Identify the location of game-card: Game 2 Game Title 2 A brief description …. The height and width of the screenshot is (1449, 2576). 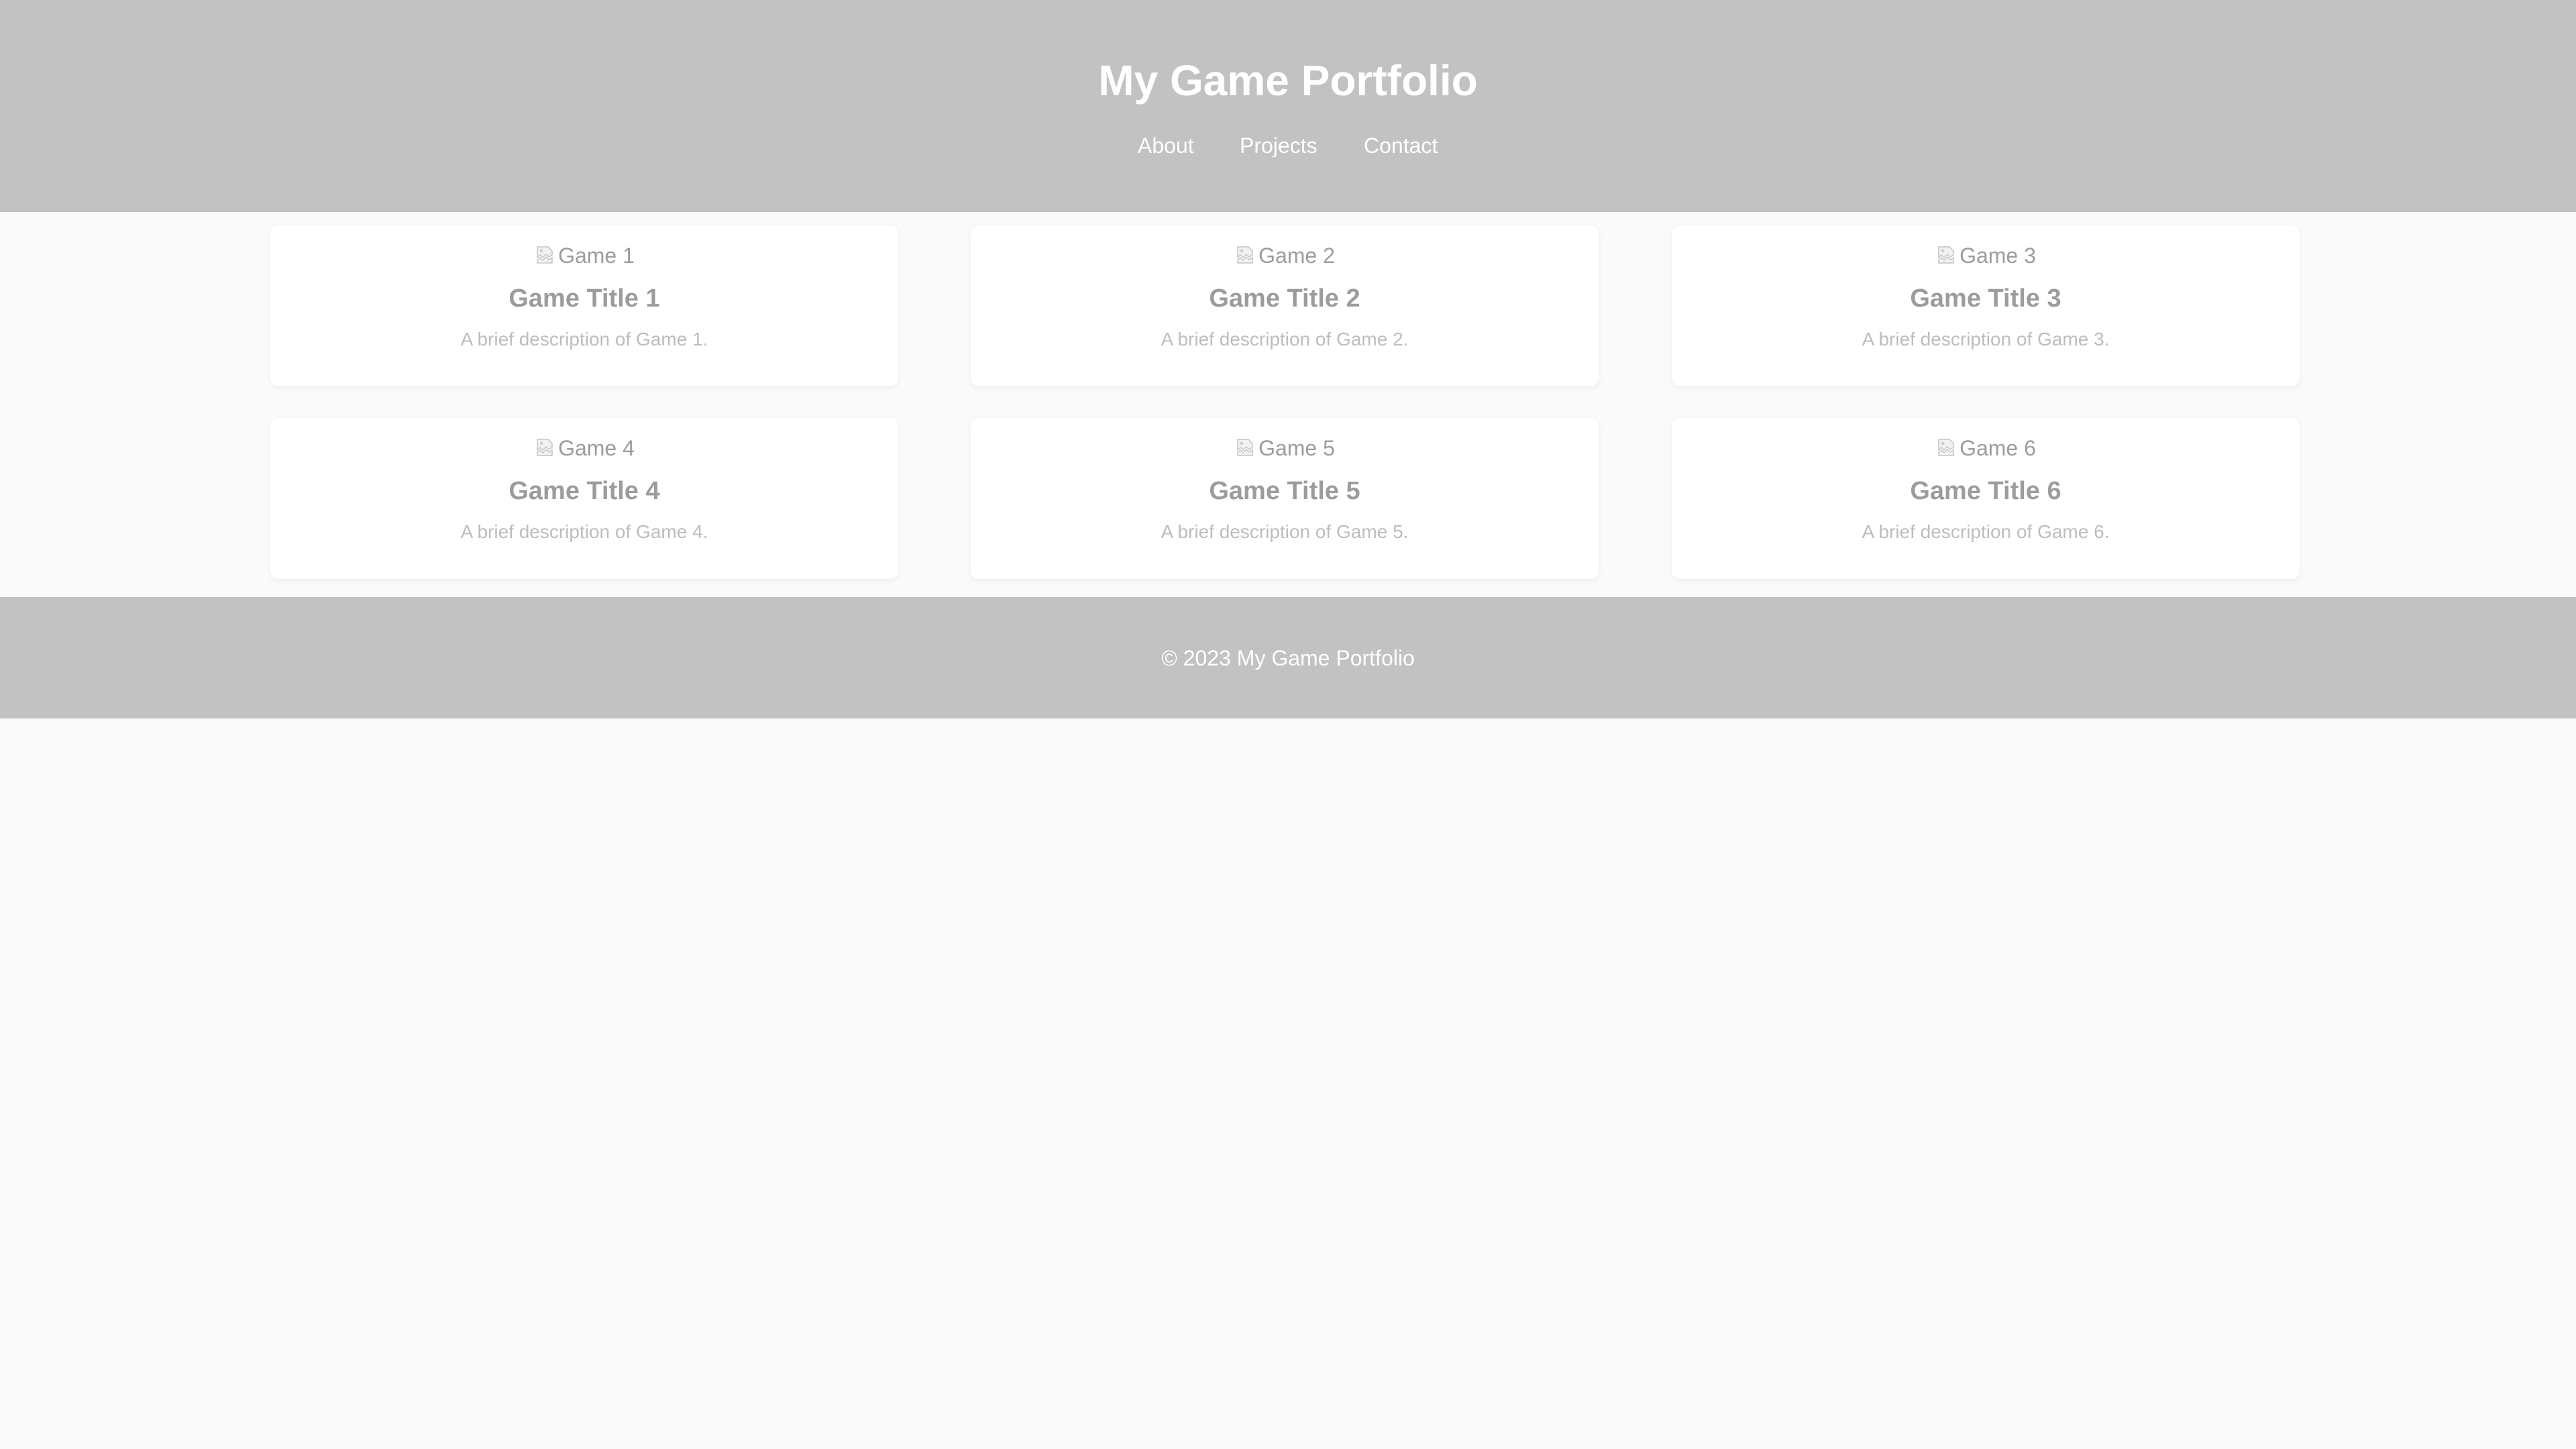
(1285, 305).